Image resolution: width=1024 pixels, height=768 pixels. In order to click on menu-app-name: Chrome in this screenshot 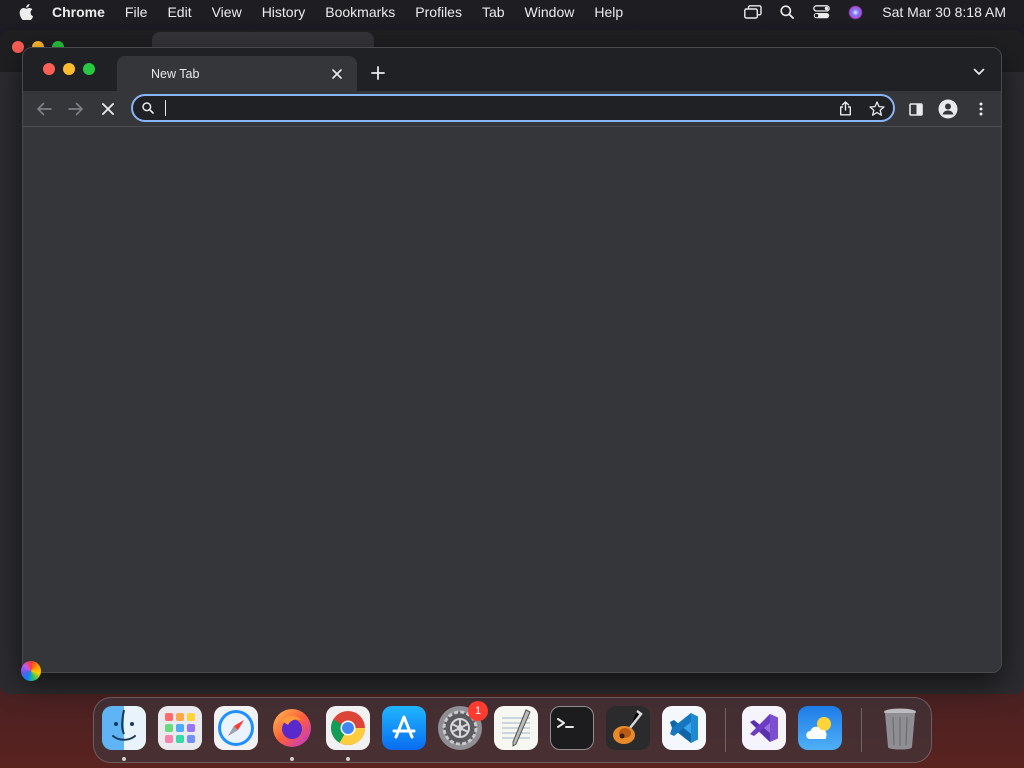, I will do `click(83, 12)`.